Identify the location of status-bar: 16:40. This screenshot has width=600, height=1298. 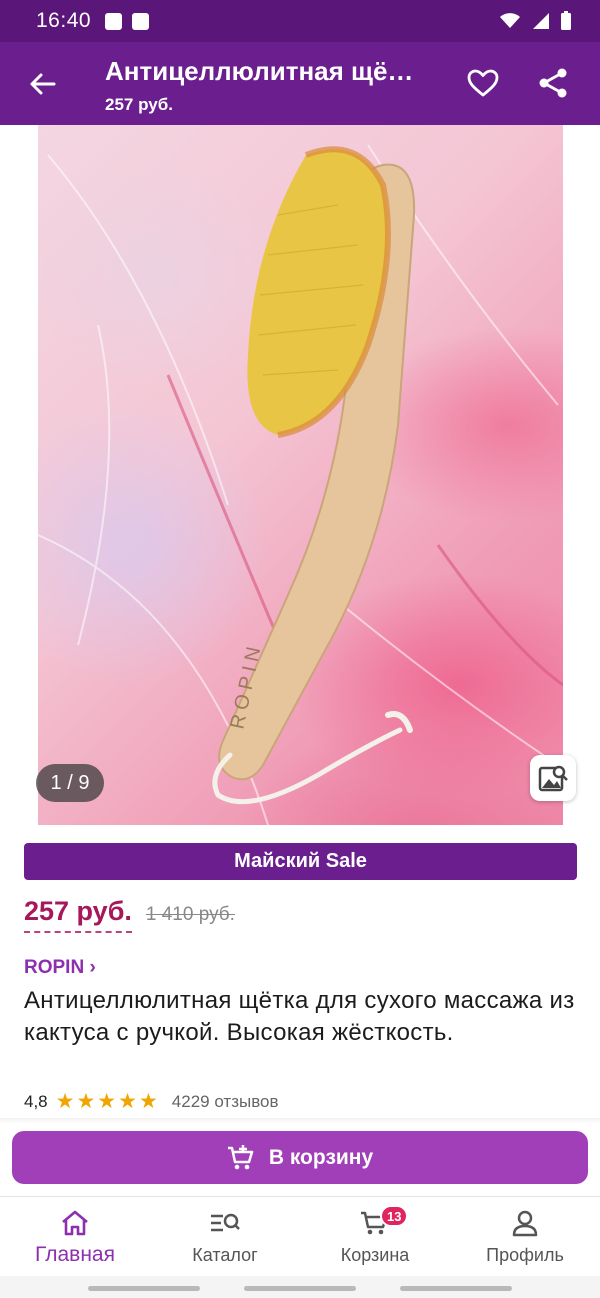
(300, 21).